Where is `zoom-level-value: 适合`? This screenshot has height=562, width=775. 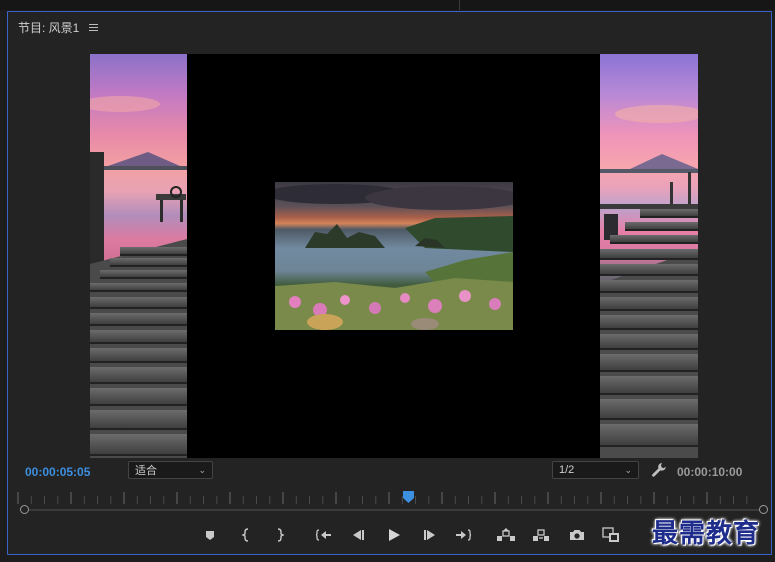 zoom-level-value: 适合 is located at coordinates (146, 471).